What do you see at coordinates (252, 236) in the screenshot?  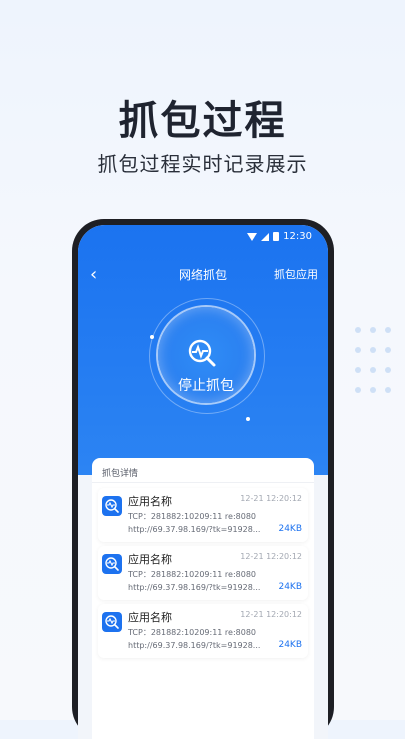 I see `wifi-icon` at bounding box center [252, 236].